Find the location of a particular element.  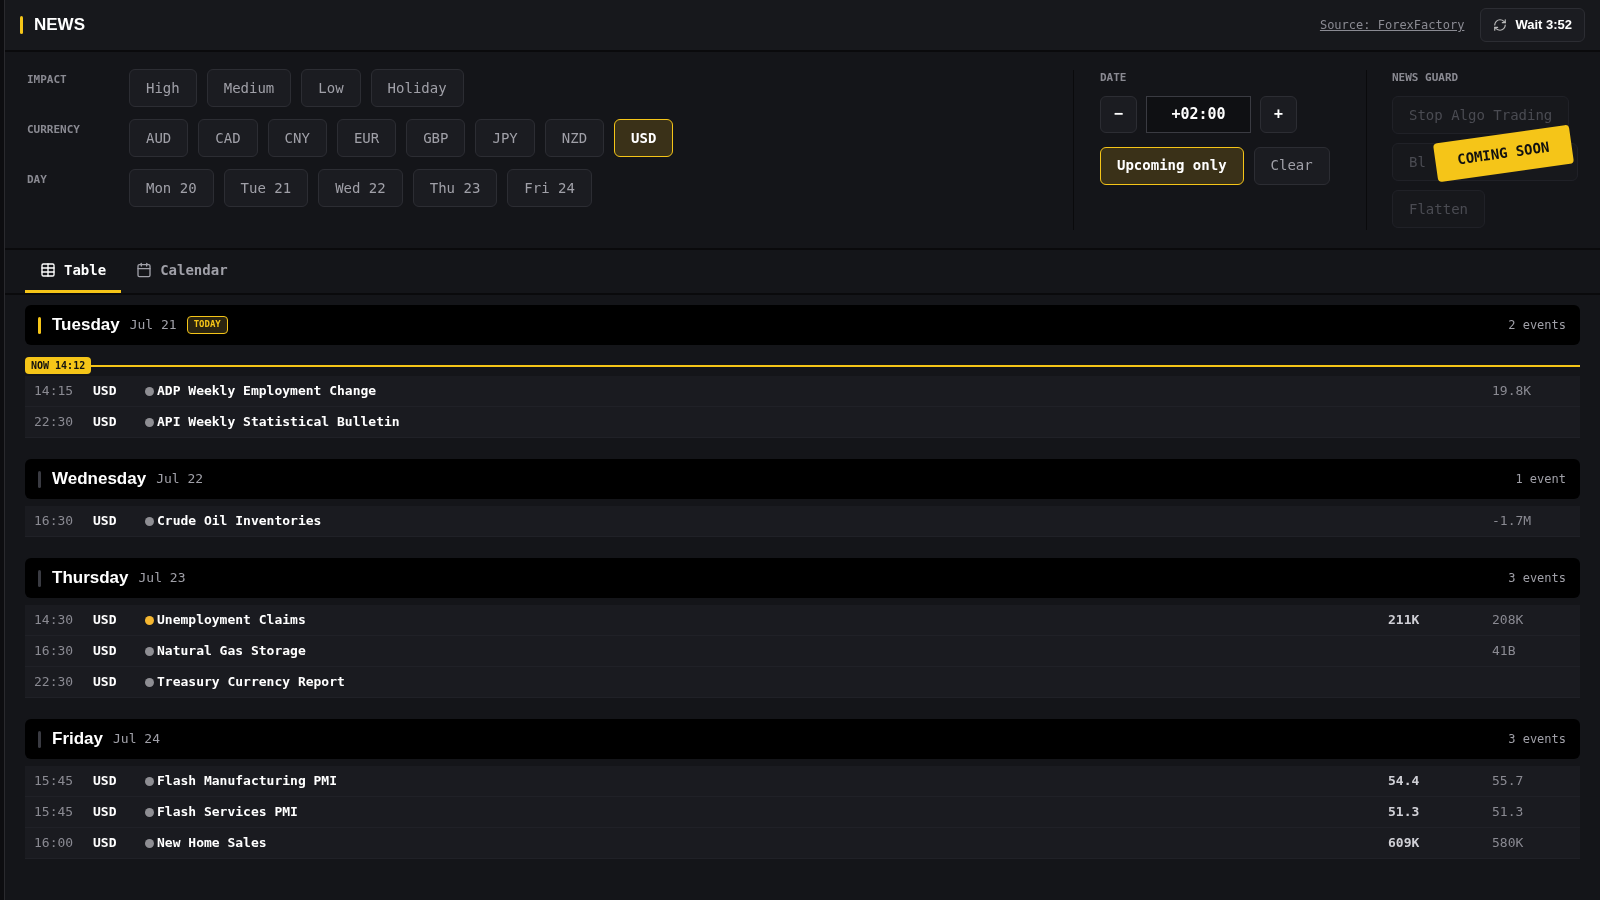

day-date: Jul 23 is located at coordinates (162, 578).